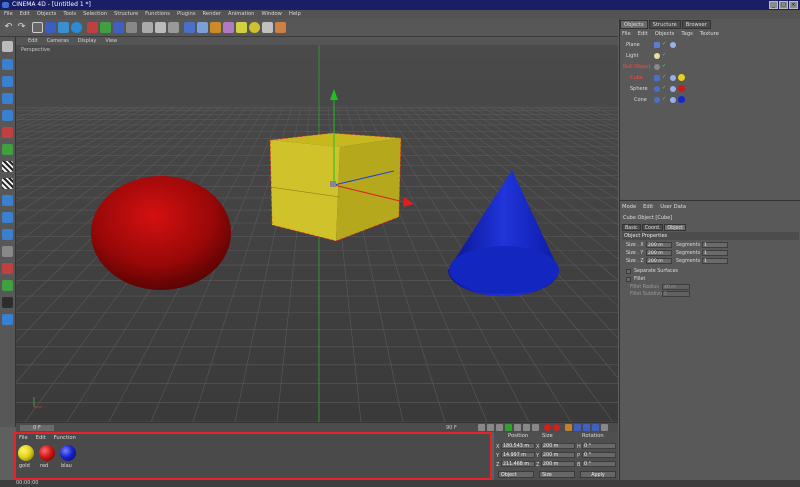 The image size is (800, 487). Describe the element at coordinates (7, 98) in the screenshot. I see `use-texture-axis-tool-icon` at that location.